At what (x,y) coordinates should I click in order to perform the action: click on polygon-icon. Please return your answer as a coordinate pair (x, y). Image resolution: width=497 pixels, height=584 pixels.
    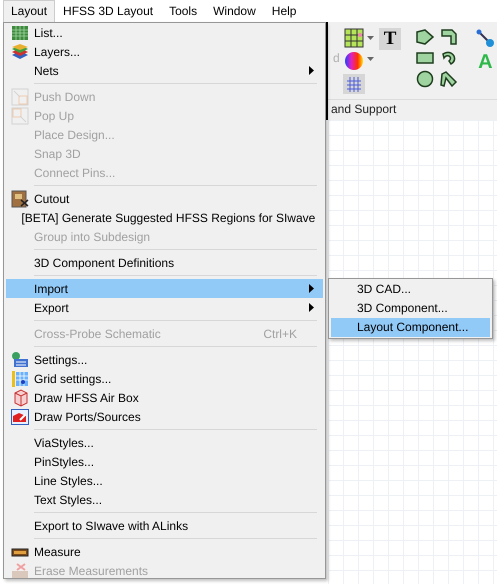
    Looking at the image, I should click on (425, 37).